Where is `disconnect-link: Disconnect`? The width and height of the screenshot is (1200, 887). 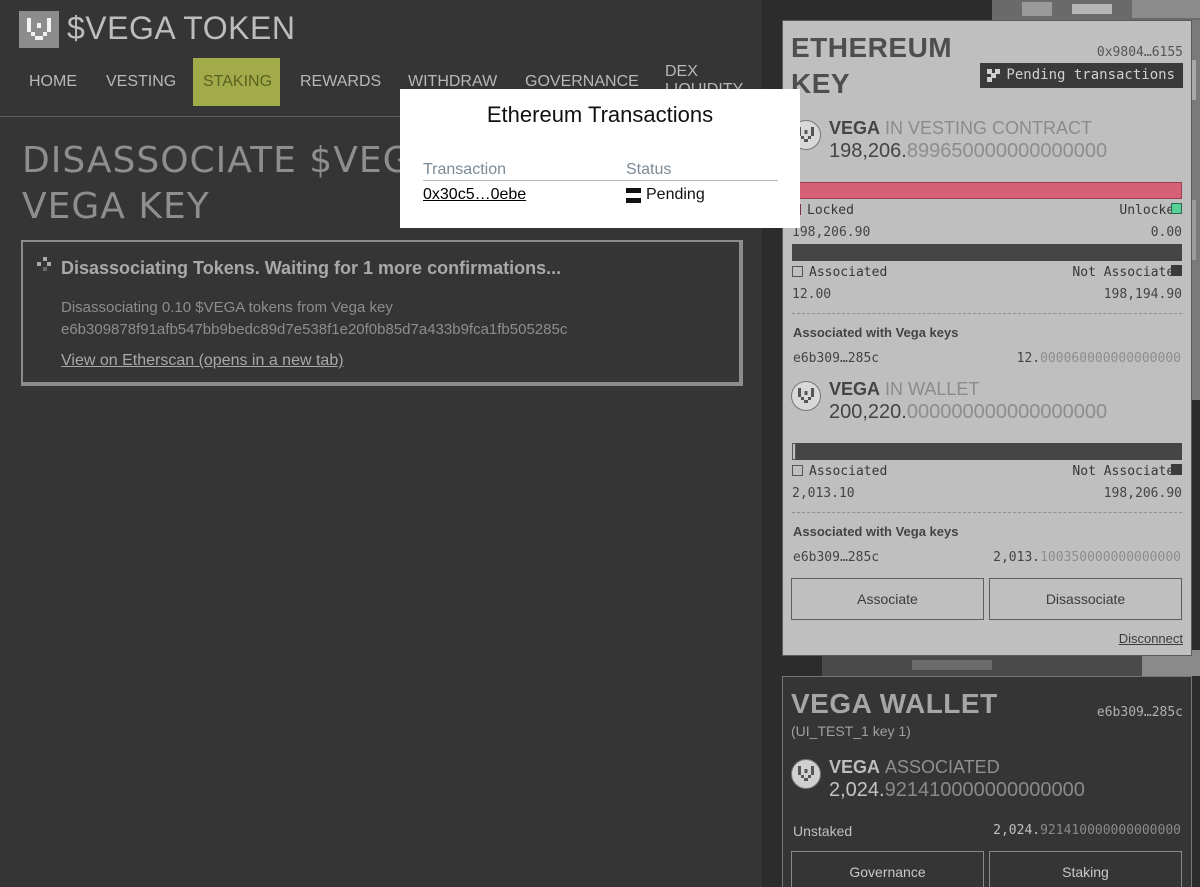
disconnect-link: Disconnect is located at coordinates (1151, 638).